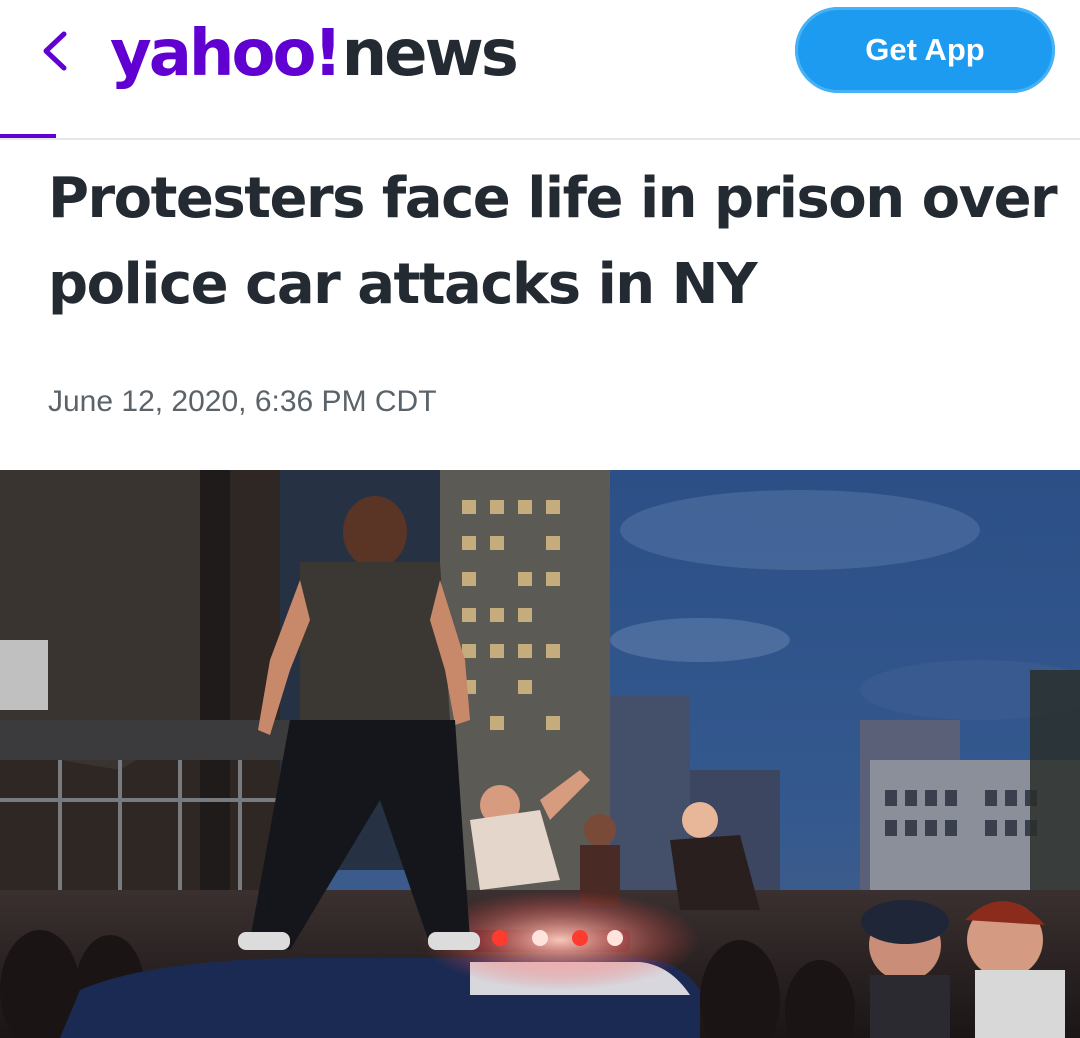 This screenshot has width=1080, height=1038. What do you see at coordinates (925, 50) in the screenshot?
I see `get-app-button: Get App` at bounding box center [925, 50].